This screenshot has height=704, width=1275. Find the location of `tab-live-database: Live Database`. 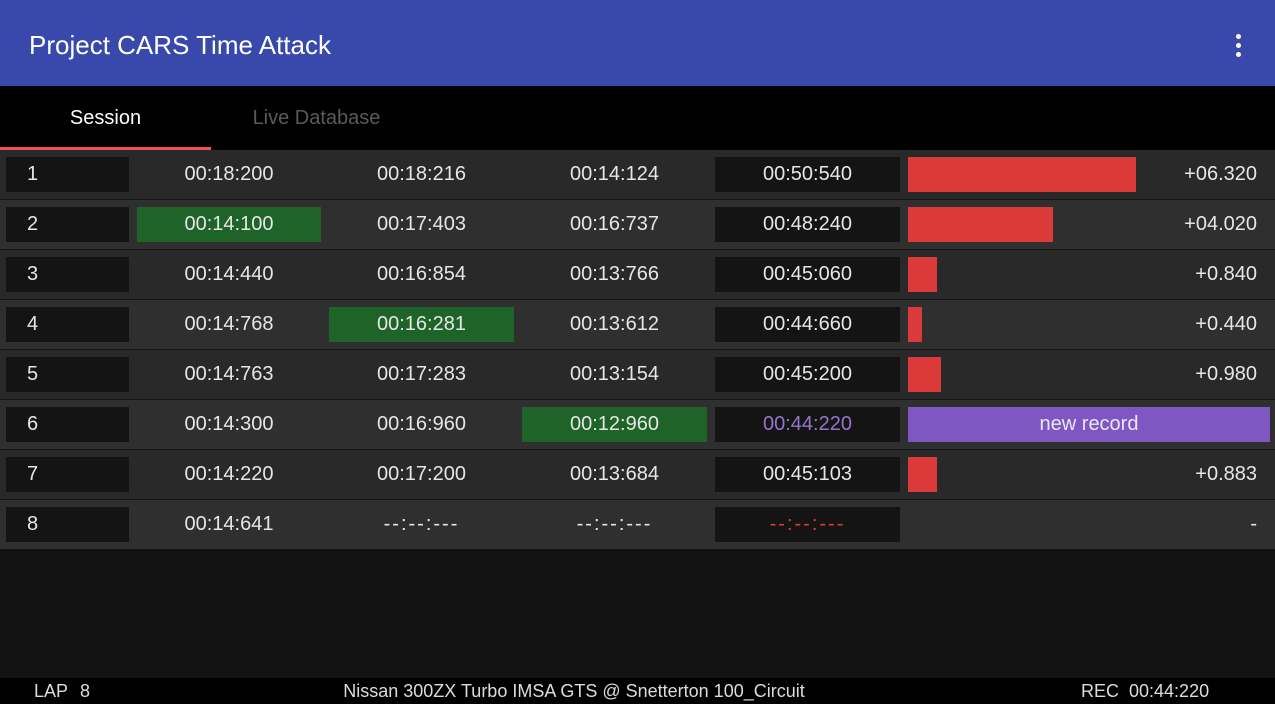

tab-live-database: Live Database is located at coordinates (316, 118).